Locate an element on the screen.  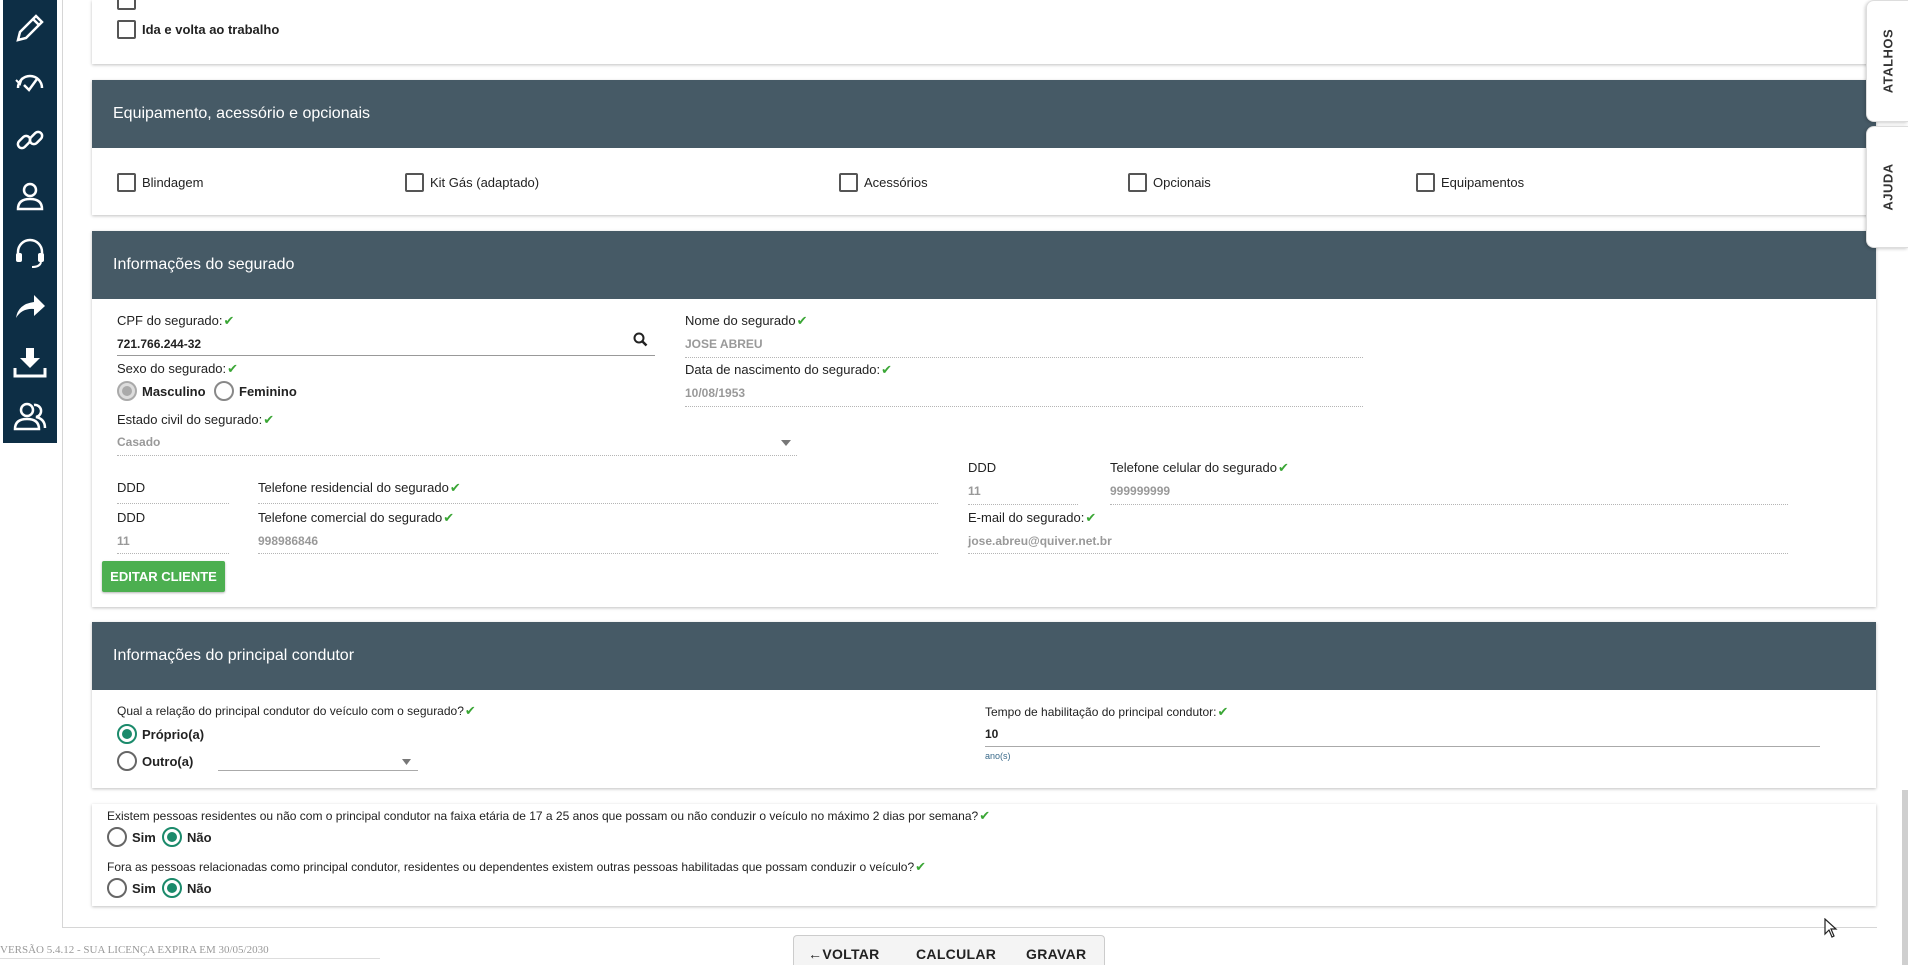
left-sidebar is located at coordinates (30, 221).